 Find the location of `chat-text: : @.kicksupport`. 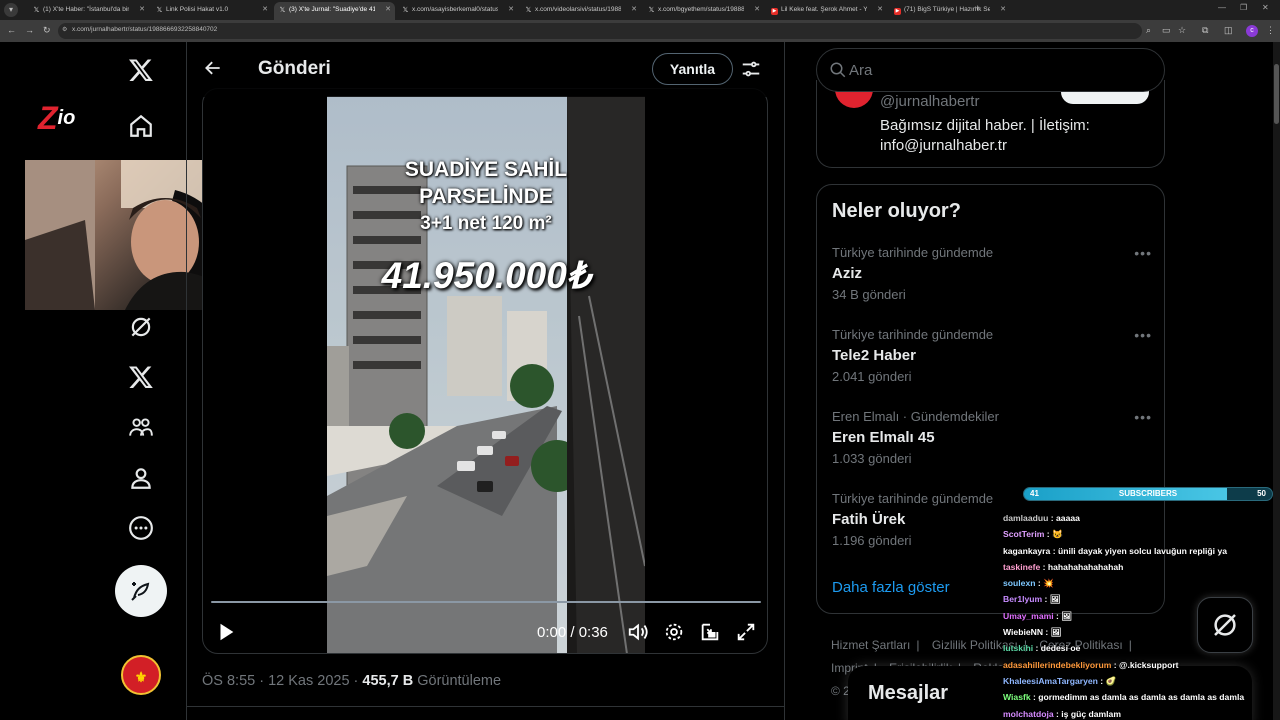

chat-text: : @.kicksupport is located at coordinates (1145, 664).